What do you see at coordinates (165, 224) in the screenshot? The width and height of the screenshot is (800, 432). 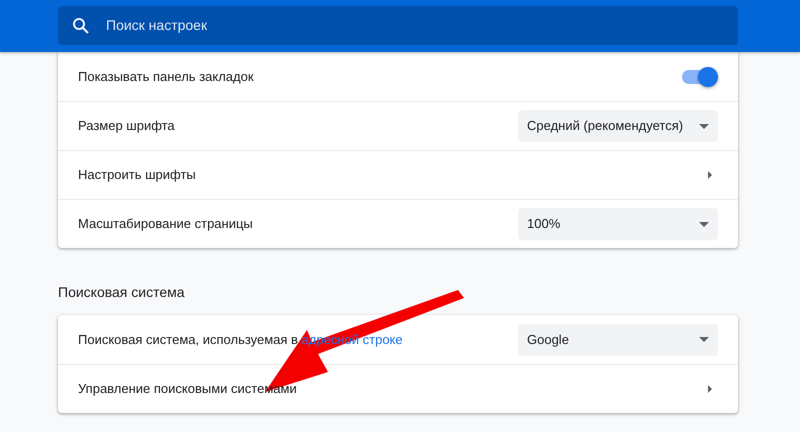 I see `setting-label: Масштабирование страницы` at bounding box center [165, 224].